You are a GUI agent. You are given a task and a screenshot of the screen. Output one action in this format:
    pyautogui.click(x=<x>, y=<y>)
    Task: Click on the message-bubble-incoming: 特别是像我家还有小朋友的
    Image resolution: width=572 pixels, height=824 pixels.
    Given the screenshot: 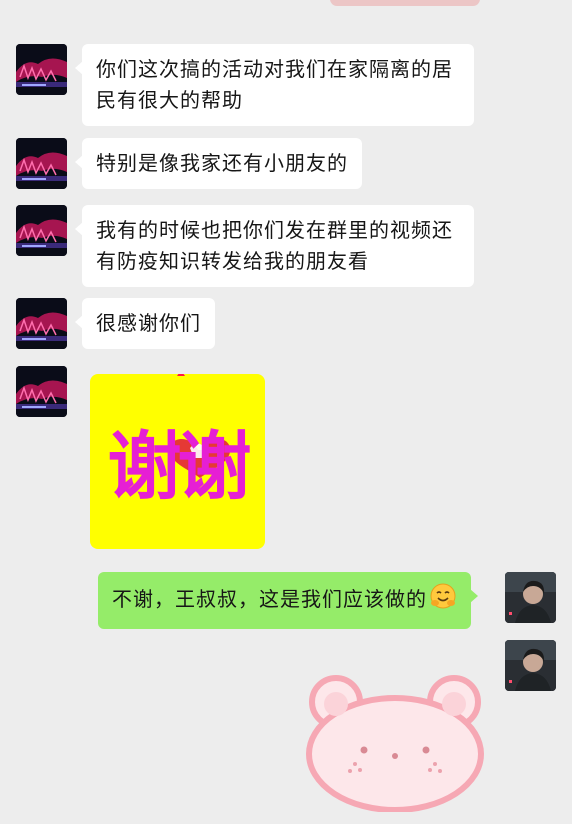 What is the action you would take?
    pyautogui.click(x=218, y=163)
    